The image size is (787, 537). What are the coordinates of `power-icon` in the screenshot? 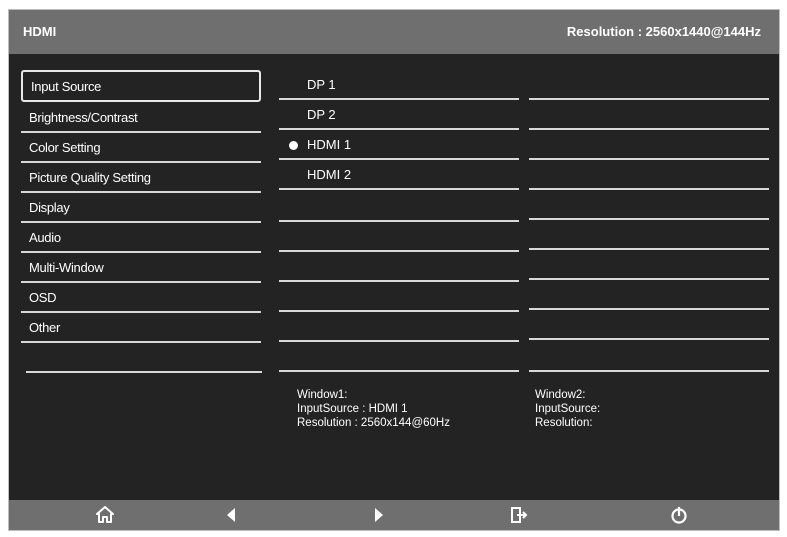 It's located at (679, 515).